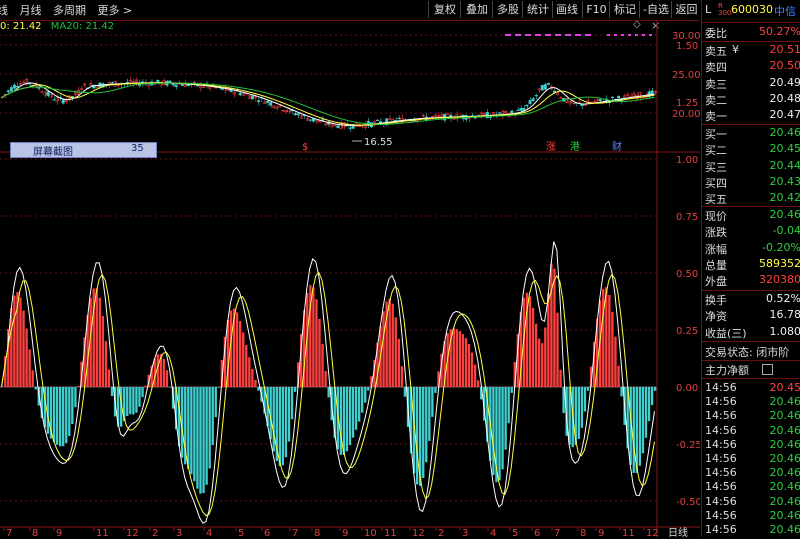 This screenshot has height=539, width=800. Describe the element at coordinates (418, 532) in the screenshot. I see `x-tick-label: 12` at that location.